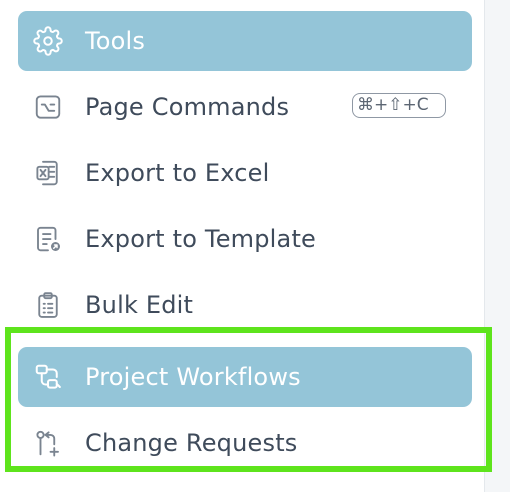 This screenshot has width=510, height=492. Describe the element at coordinates (48, 41) in the screenshot. I see `gear-icon` at that location.